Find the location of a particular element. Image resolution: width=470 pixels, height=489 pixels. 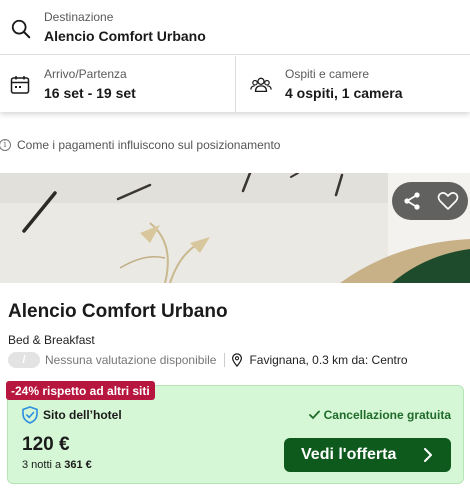

accommodation-type: Bed & Breakfast is located at coordinates (51, 340).